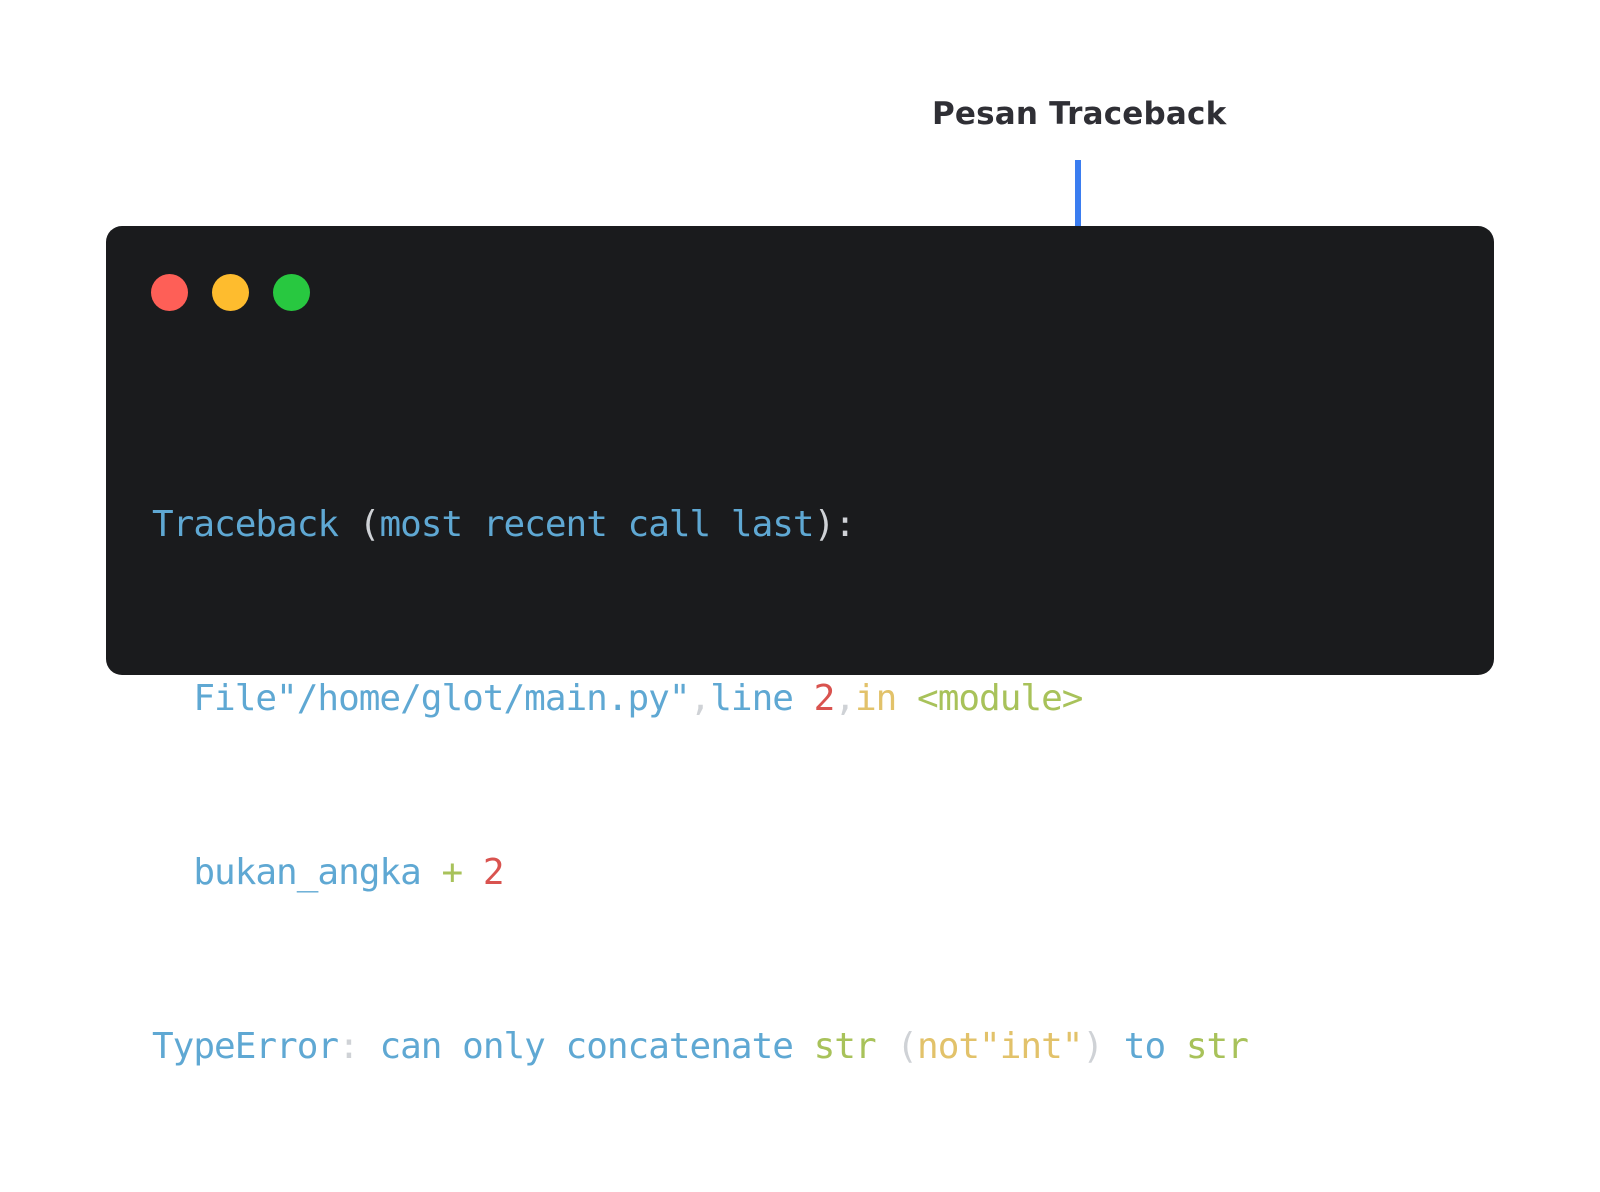 This screenshot has width=1600, height=1192. I want to click on traceback-keyword: Traceback, so click(245, 524).